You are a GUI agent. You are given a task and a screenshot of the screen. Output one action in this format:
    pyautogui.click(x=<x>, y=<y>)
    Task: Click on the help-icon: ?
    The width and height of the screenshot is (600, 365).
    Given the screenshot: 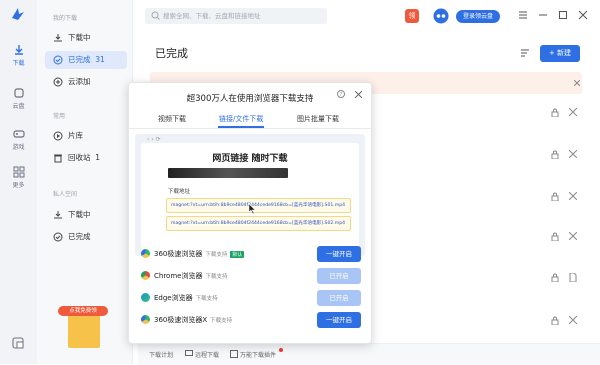 What is the action you would take?
    pyautogui.click(x=341, y=94)
    